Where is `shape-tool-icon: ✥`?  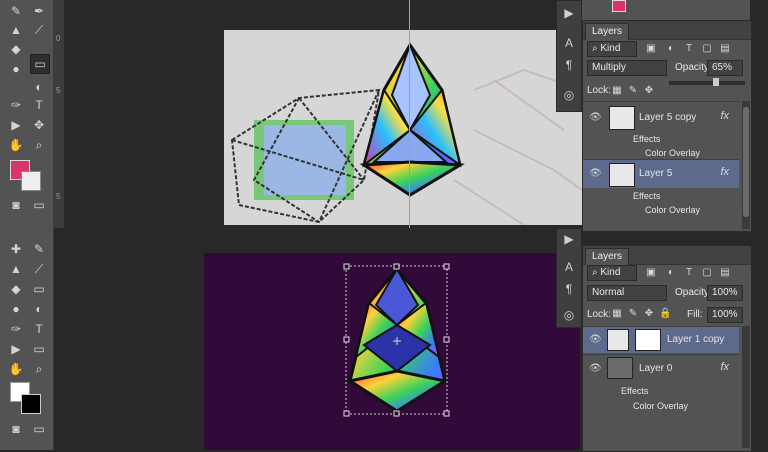 shape-tool-icon: ✥ is located at coordinates (39, 125).